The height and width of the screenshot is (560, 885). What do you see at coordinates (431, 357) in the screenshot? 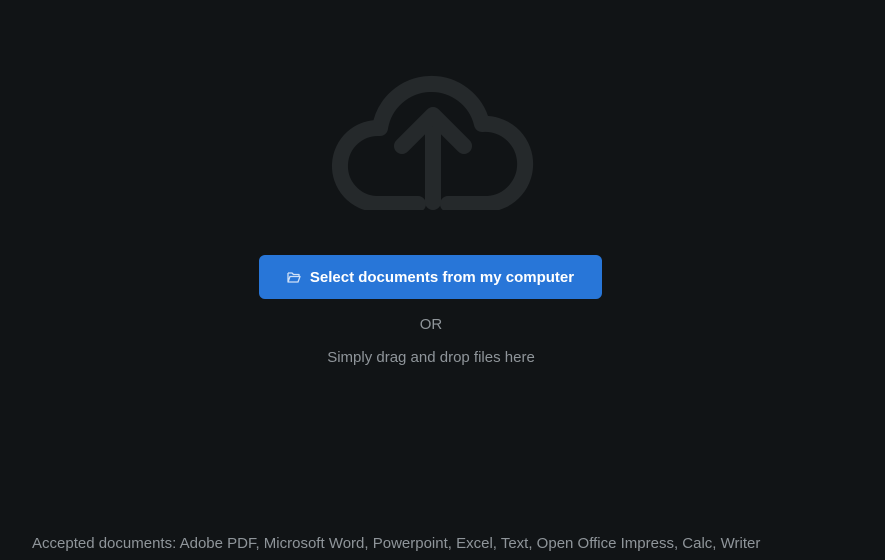
I see `drag-drop-hint: Simply drag and drop files here` at bounding box center [431, 357].